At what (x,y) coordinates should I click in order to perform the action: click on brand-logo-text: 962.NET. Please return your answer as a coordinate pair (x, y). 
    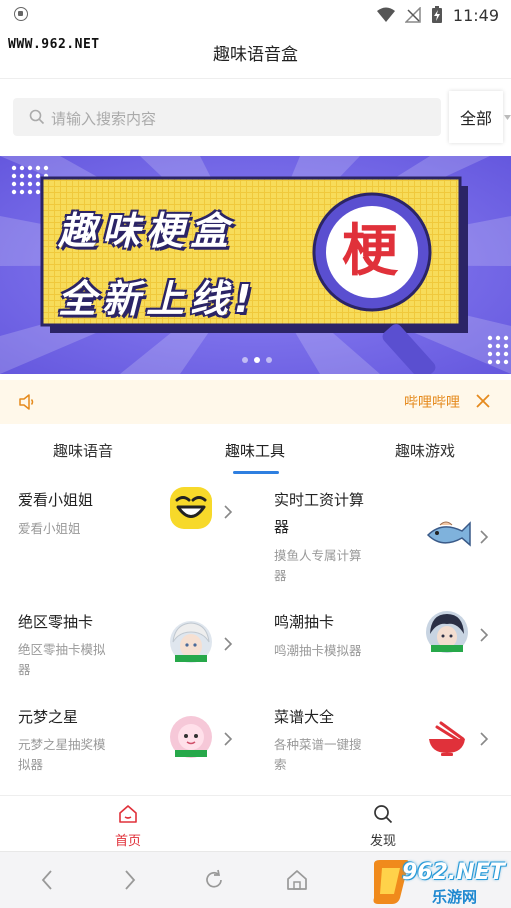
    Looking at the image, I should click on (453, 872).